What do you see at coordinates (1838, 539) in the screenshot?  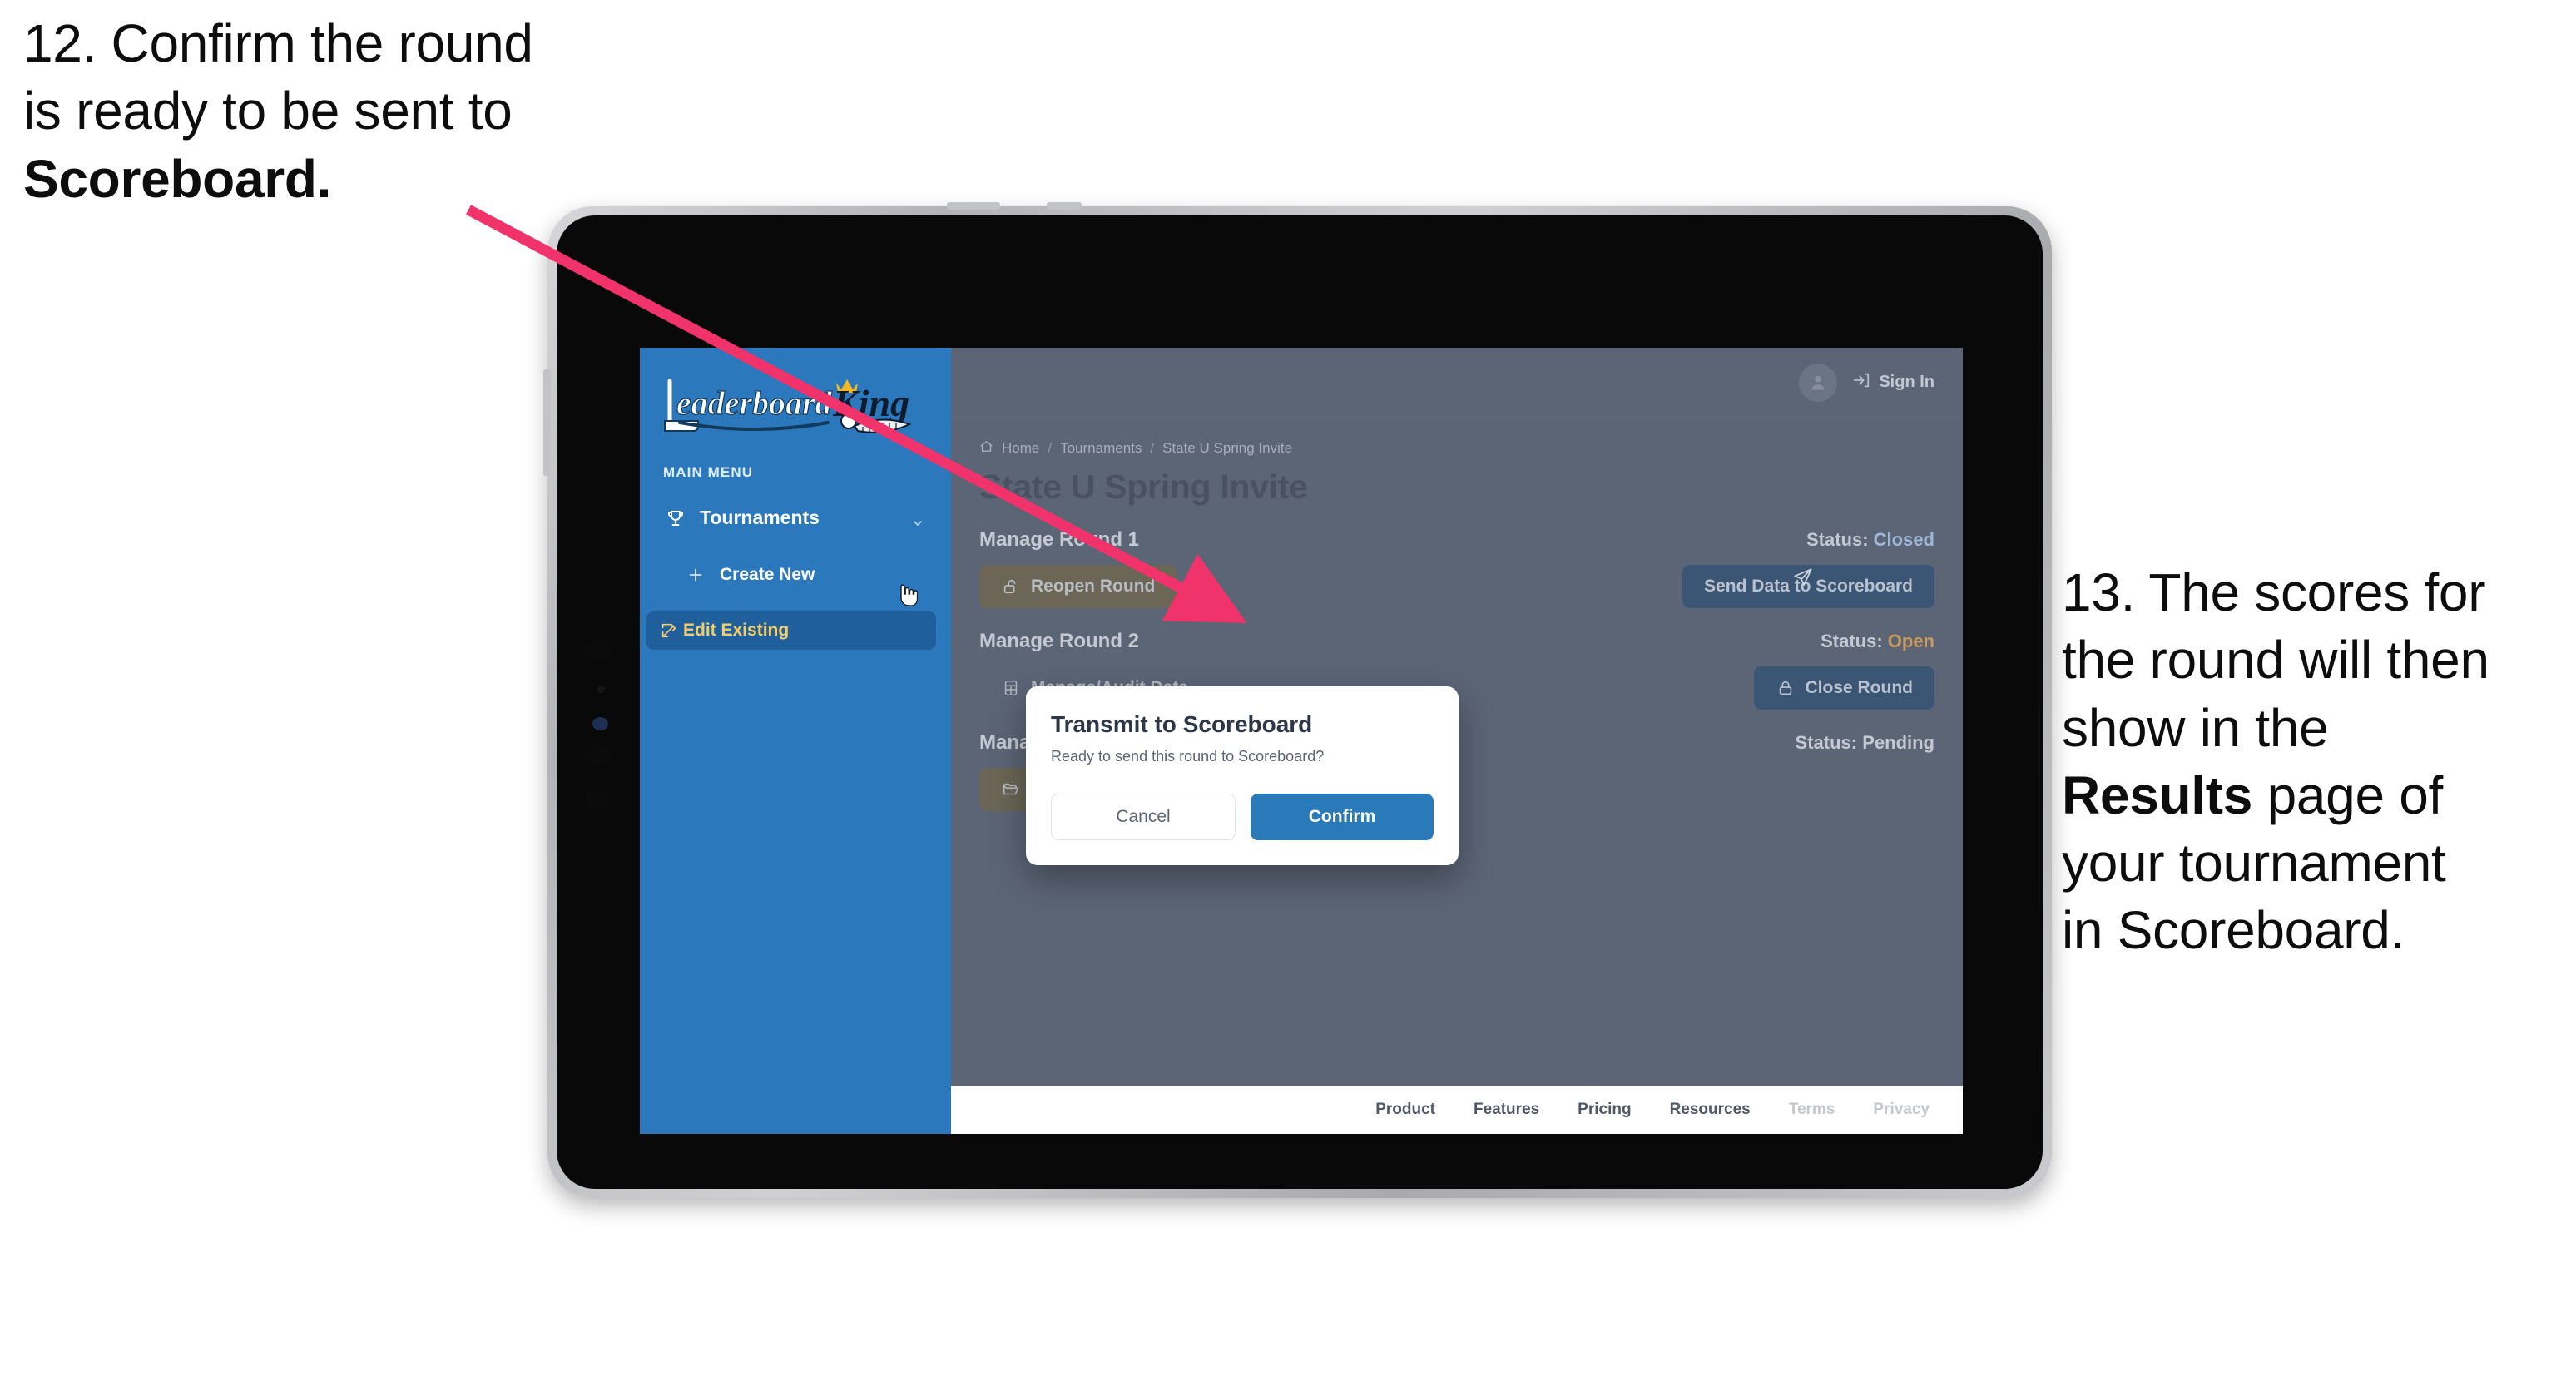 I see `round-1-status-label: Status:` at bounding box center [1838, 539].